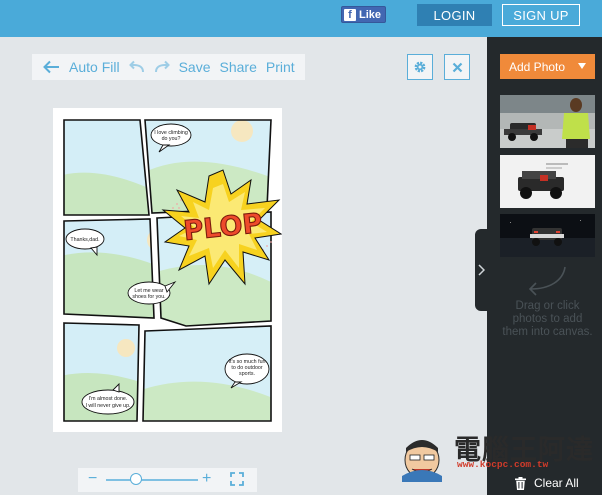  Describe the element at coordinates (171, 139) in the screenshot. I see `bubble-line: do you?` at that location.